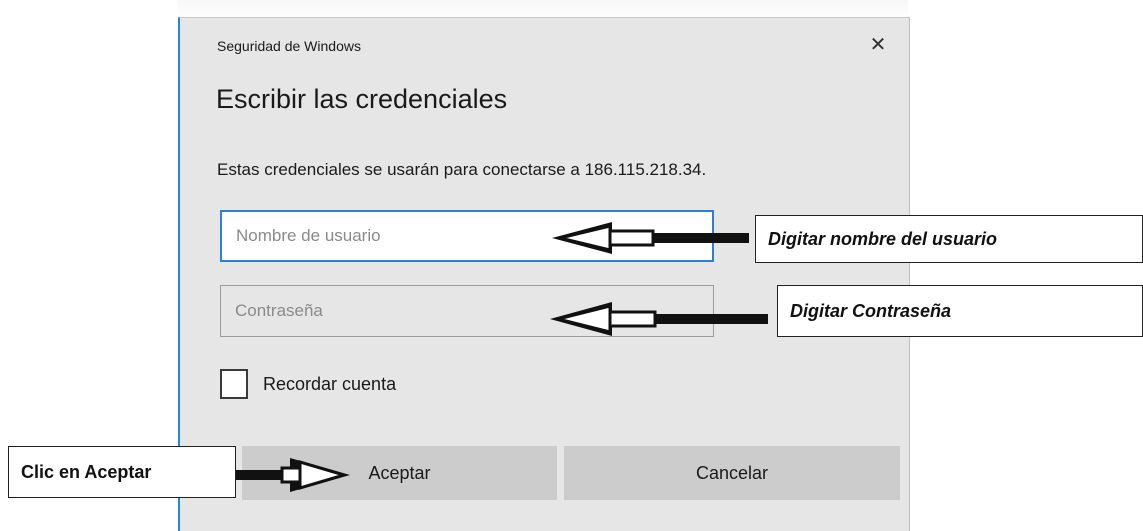 Image resolution: width=1143 pixels, height=531 pixels. Describe the element at coordinates (467, 236) in the screenshot. I see `username-field` at that location.